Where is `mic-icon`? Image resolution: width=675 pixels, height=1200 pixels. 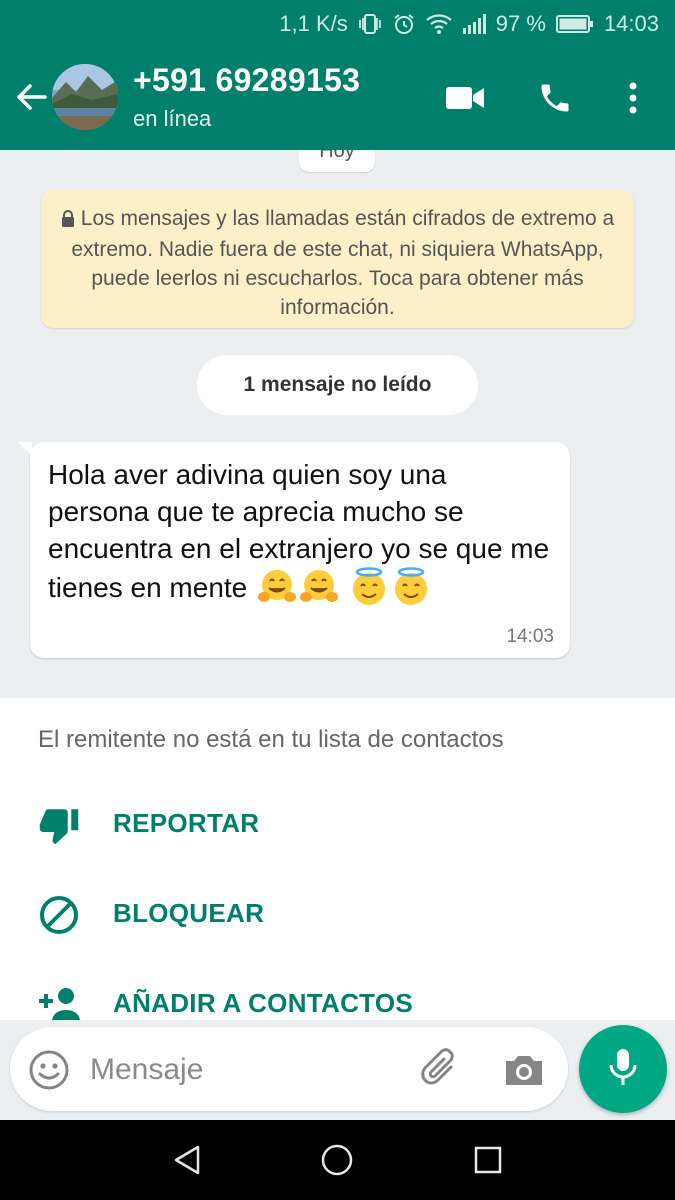 mic-icon is located at coordinates (623, 1069).